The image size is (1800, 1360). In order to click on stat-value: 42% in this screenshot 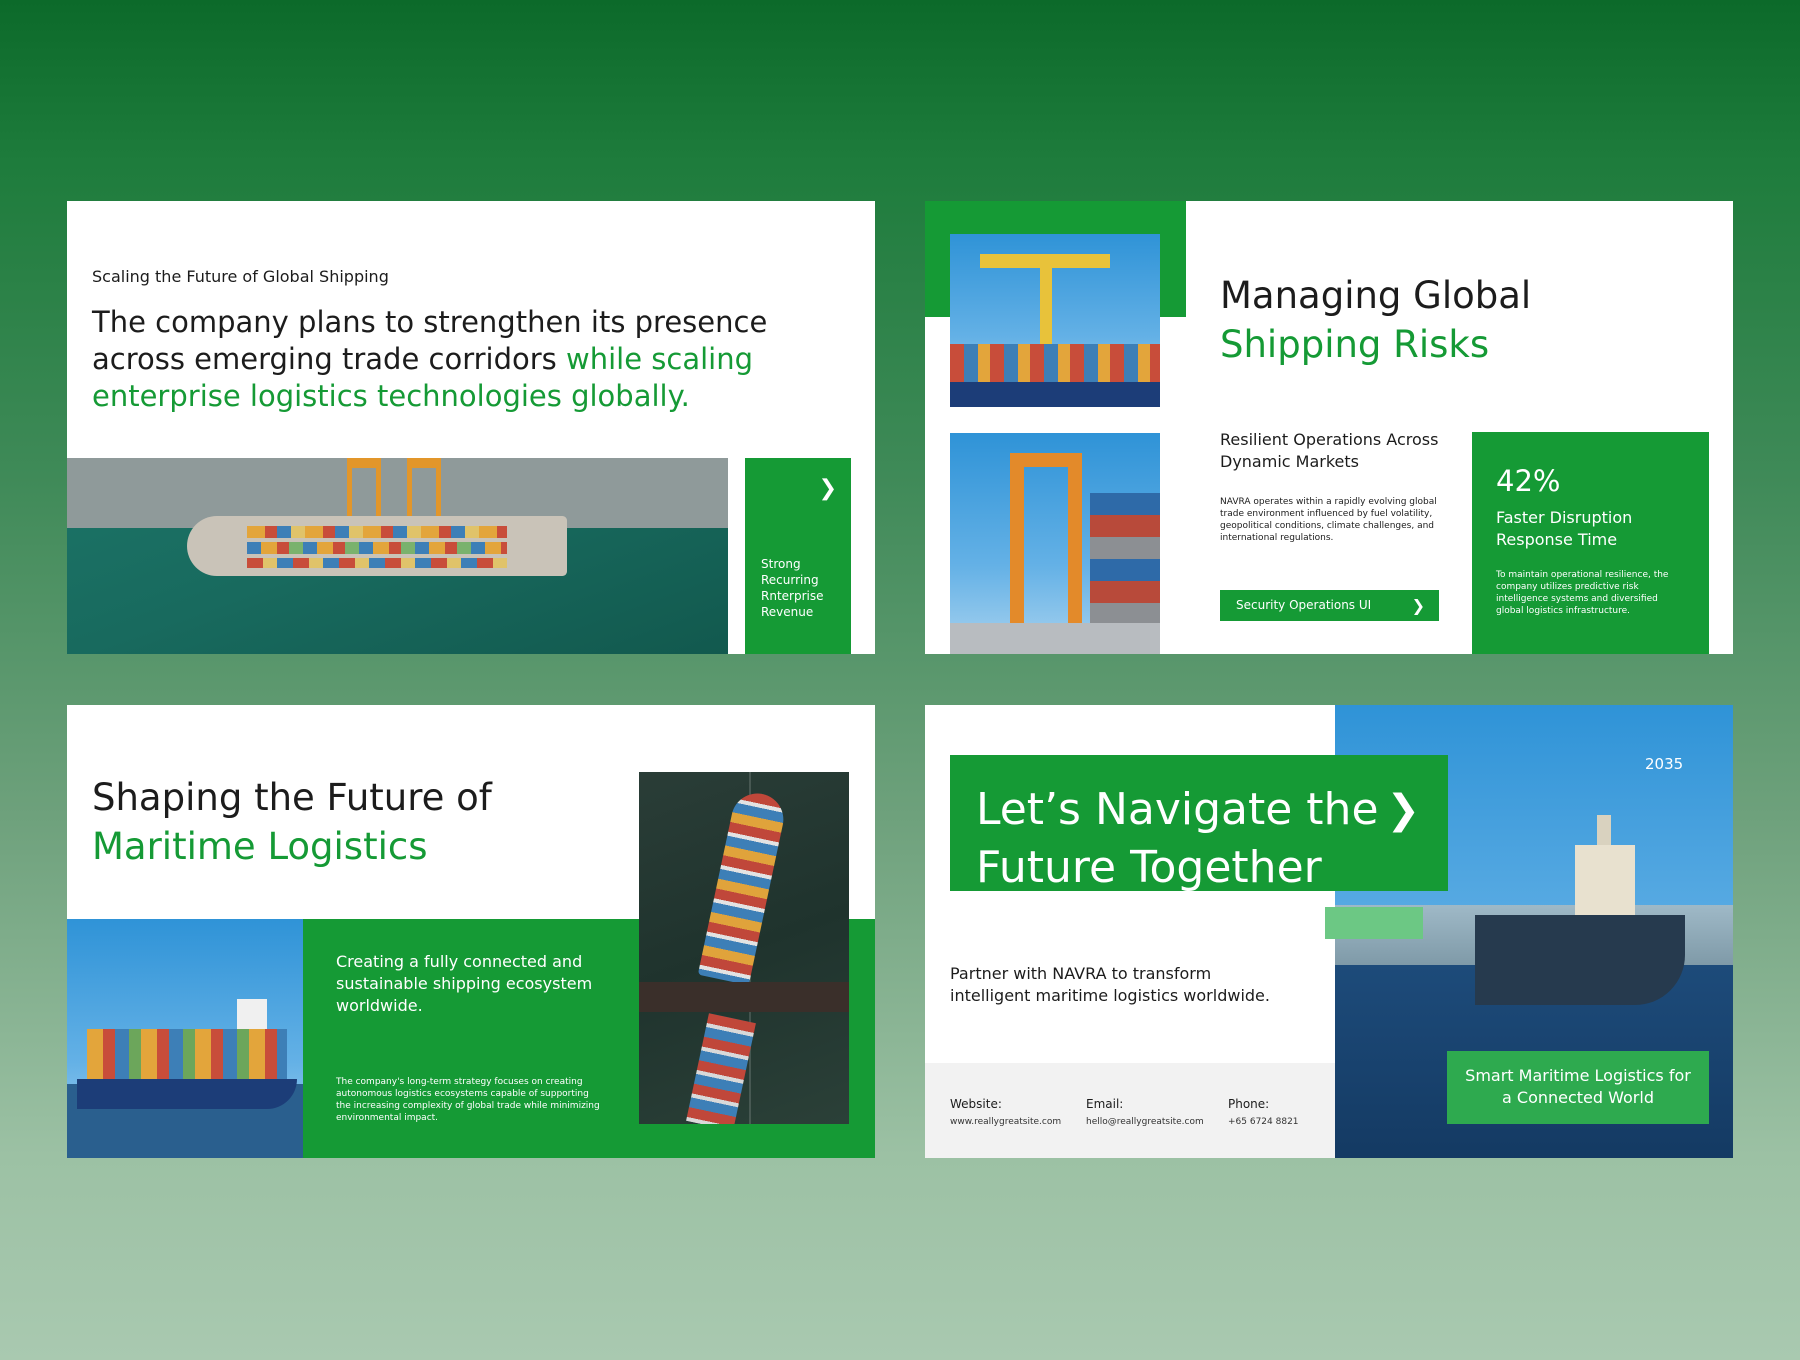, I will do `click(1528, 481)`.